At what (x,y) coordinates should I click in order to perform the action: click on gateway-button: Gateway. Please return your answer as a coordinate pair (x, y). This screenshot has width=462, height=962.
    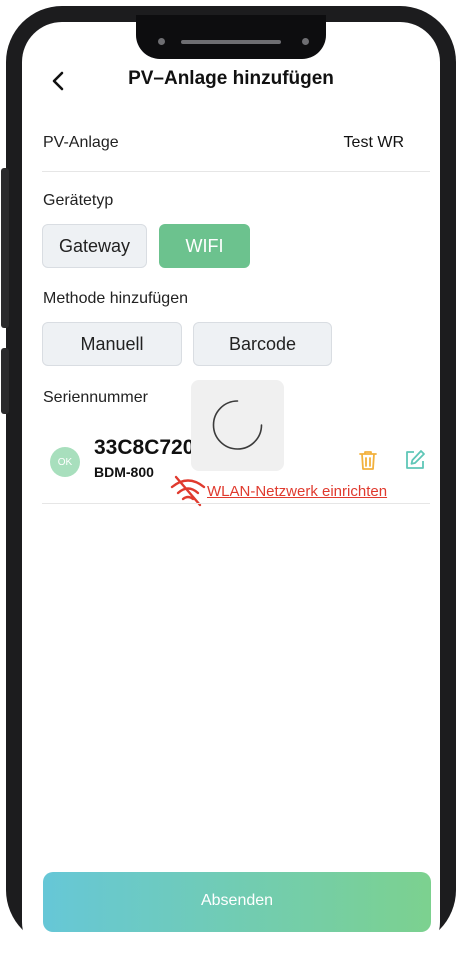
    Looking at the image, I should click on (94, 246).